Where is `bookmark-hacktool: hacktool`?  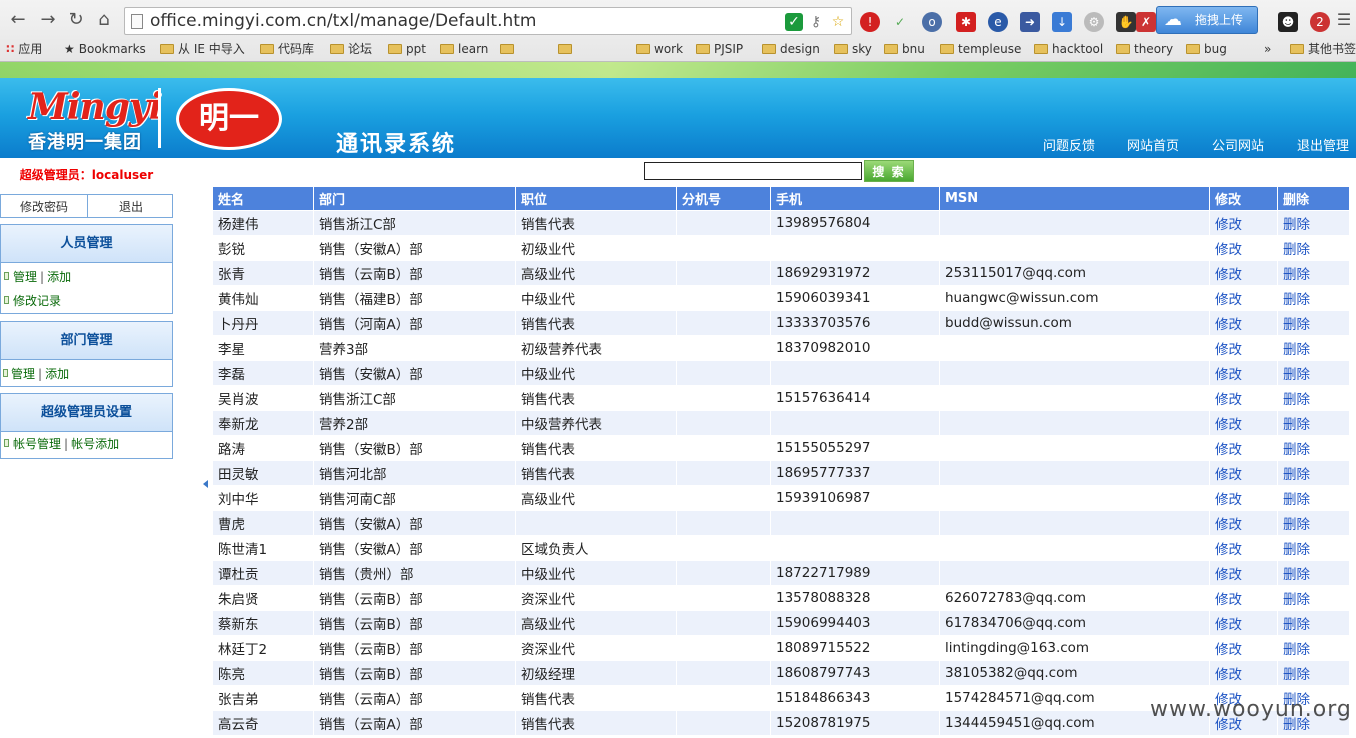 bookmark-hacktool: hacktool is located at coordinates (1068, 49).